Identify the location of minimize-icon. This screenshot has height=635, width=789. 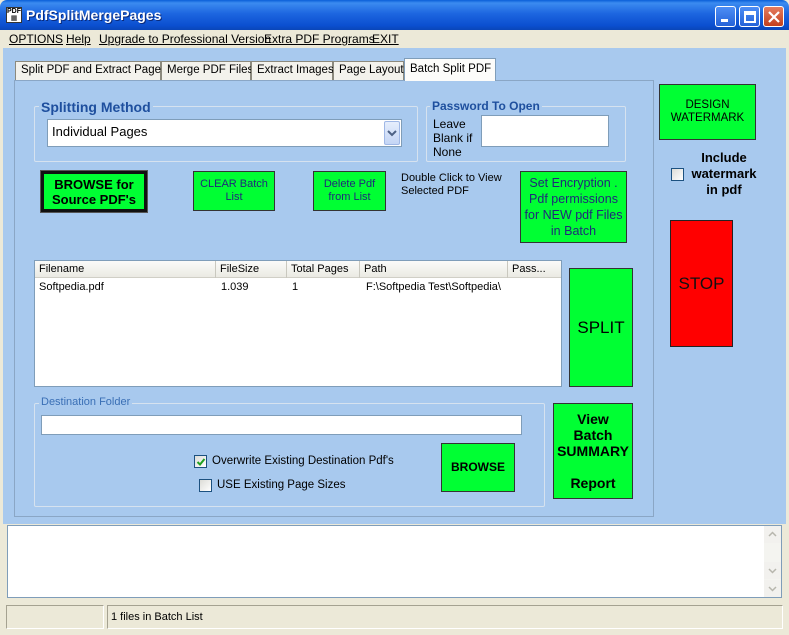
(724, 20).